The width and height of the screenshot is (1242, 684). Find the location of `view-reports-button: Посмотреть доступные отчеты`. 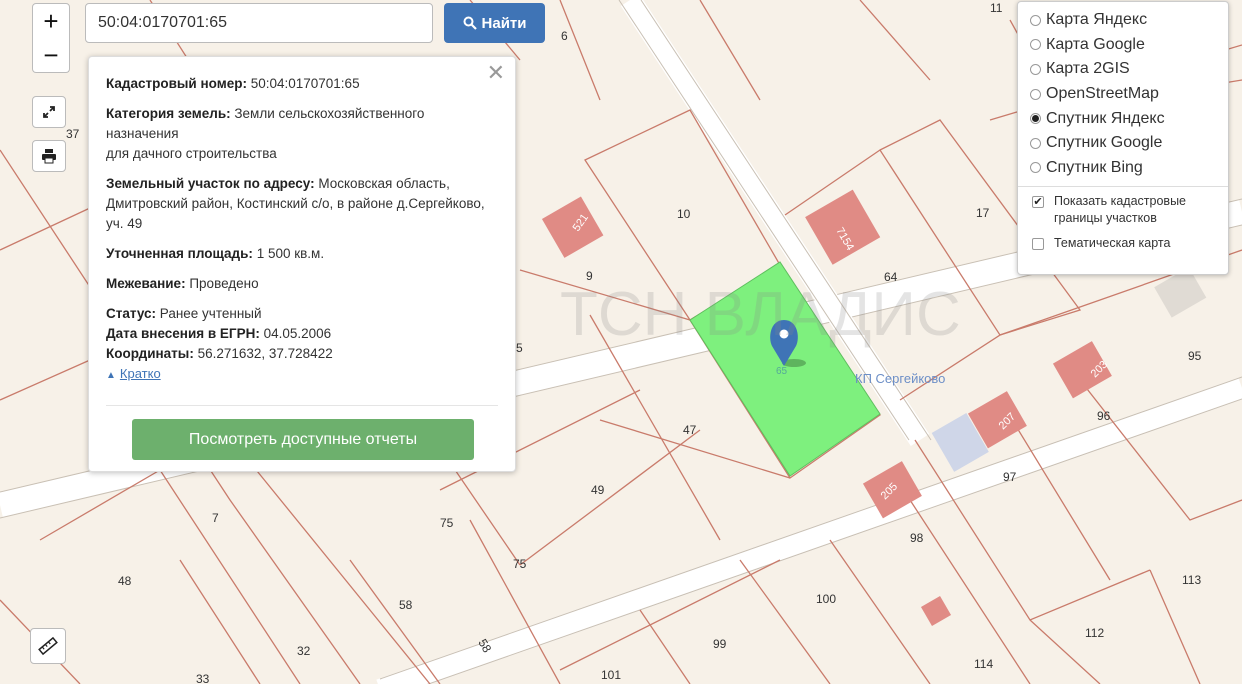

view-reports-button: Посмотреть доступные отчеты is located at coordinates (303, 439).